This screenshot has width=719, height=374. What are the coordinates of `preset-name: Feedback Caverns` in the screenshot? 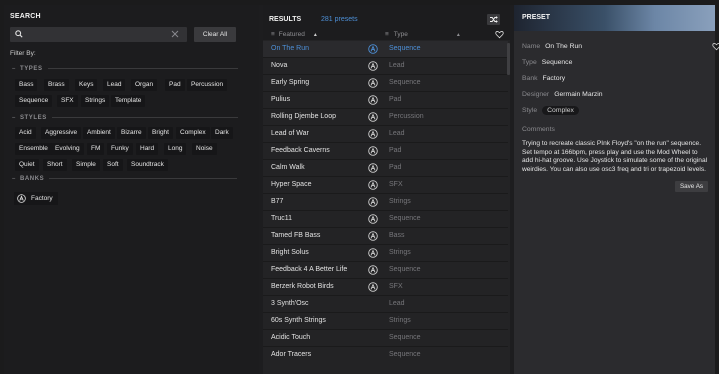 It's located at (300, 150).